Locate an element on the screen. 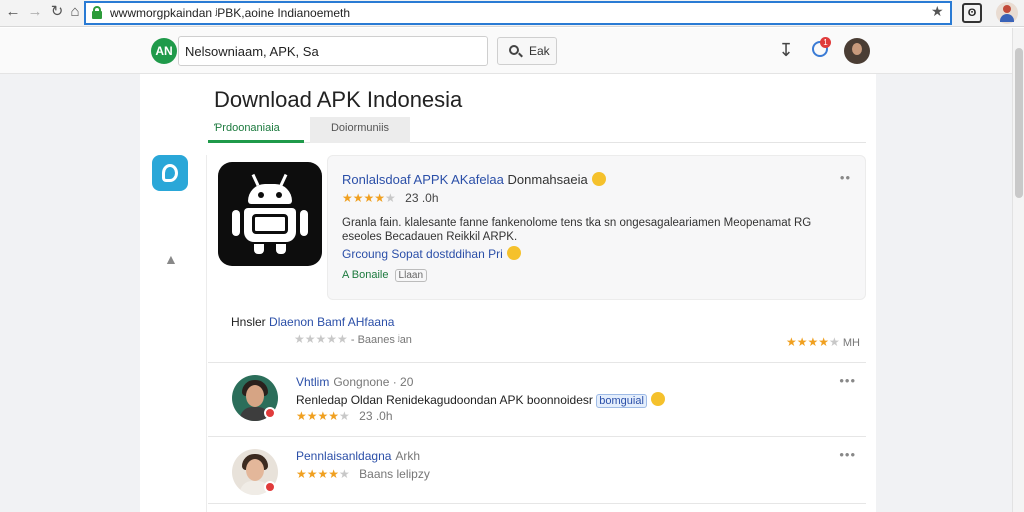  app-tag: Llaan is located at coordinates (411, 275).